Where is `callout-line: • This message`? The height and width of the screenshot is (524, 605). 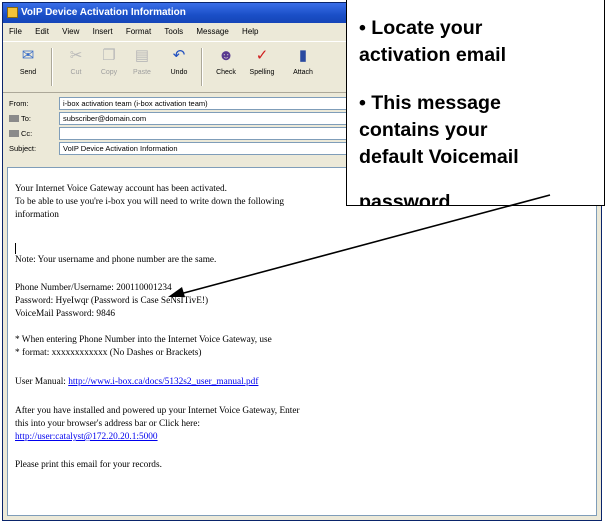
callout-line: • This message is located at coordinates (430, 103).